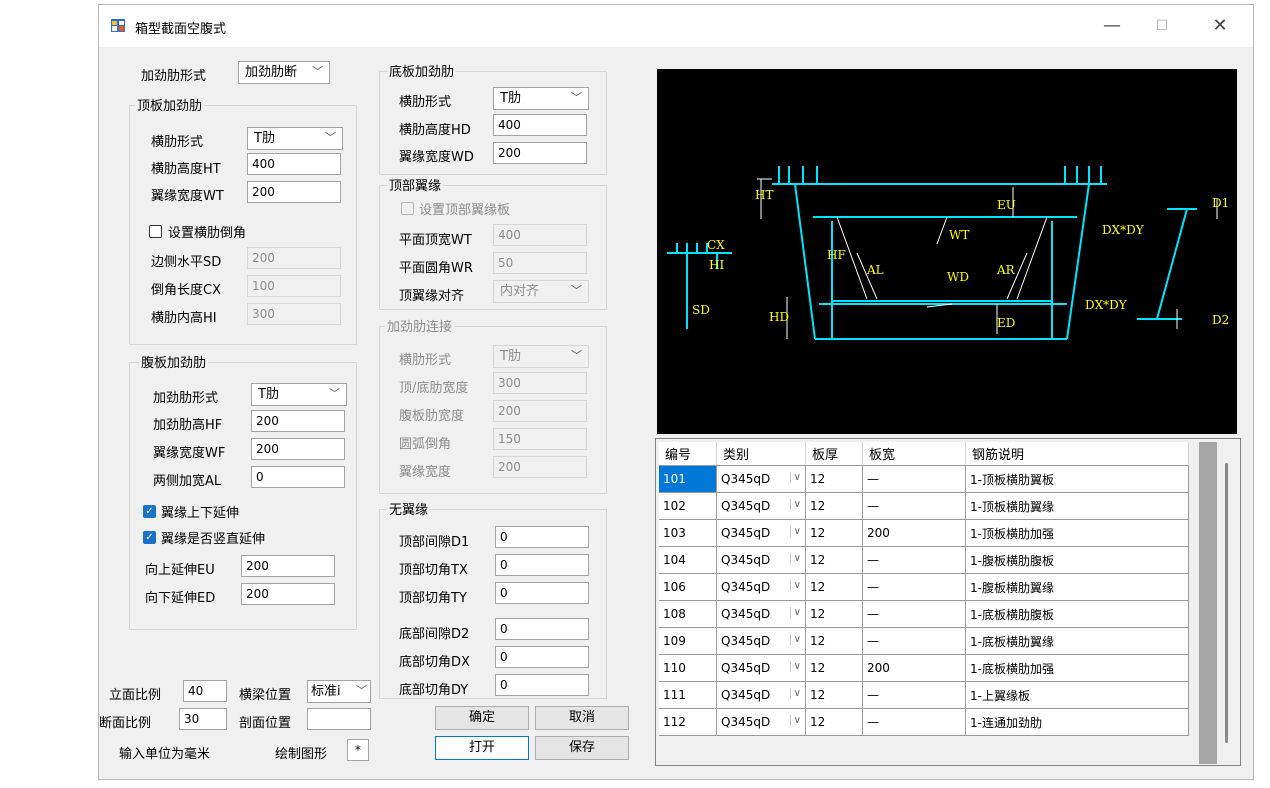 The width and height of the screenshot is (1270, 788). I want to click on web-form-select: T肋 ﹀, so click(299, 394).